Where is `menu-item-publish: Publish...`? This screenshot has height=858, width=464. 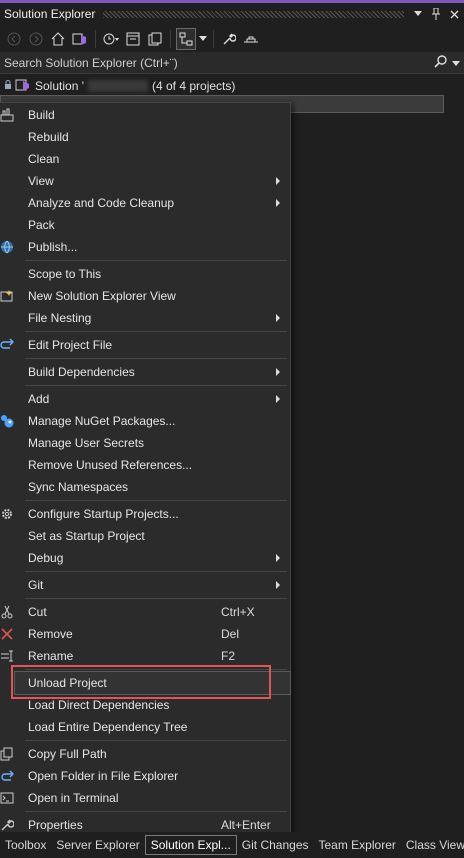
menu-item-publish: Publish... is located at coordinates (145, 247).